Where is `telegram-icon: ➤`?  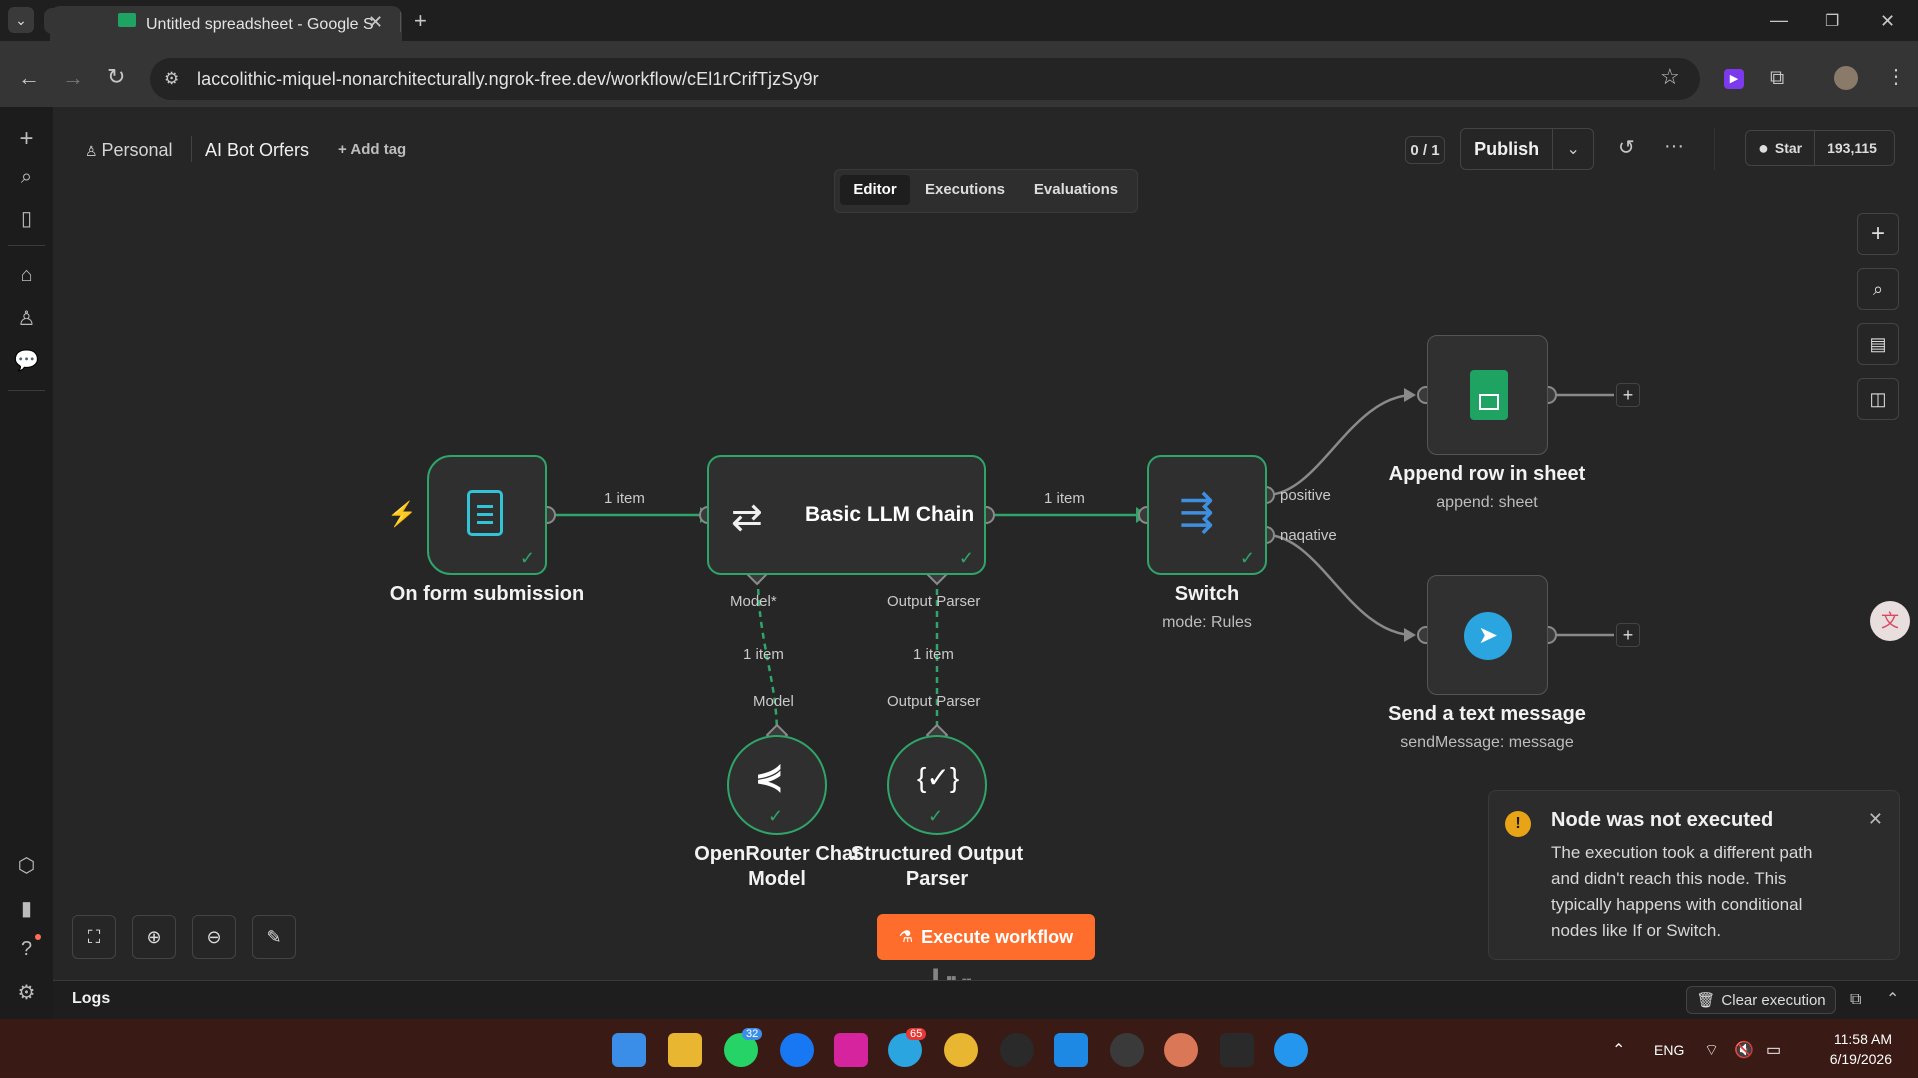 telegram-icon: ➤ is located at coordinates (1488, 636).